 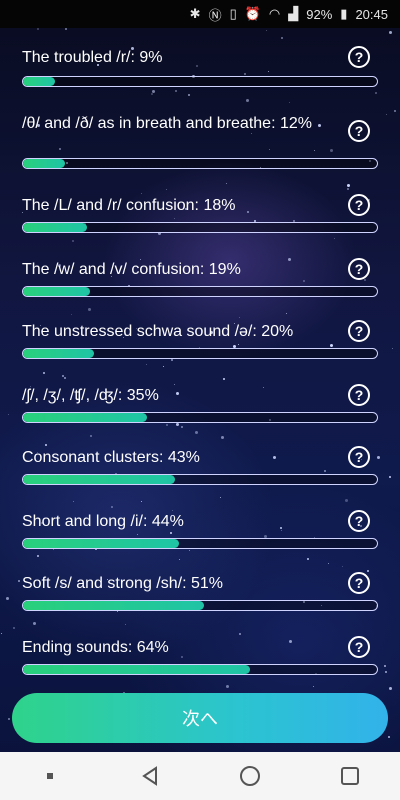 What do you see at coordinates (111, 457) in the screenshot?
I see `item-label: Consonant clusters: 43%` at bounding box center [111, 457].